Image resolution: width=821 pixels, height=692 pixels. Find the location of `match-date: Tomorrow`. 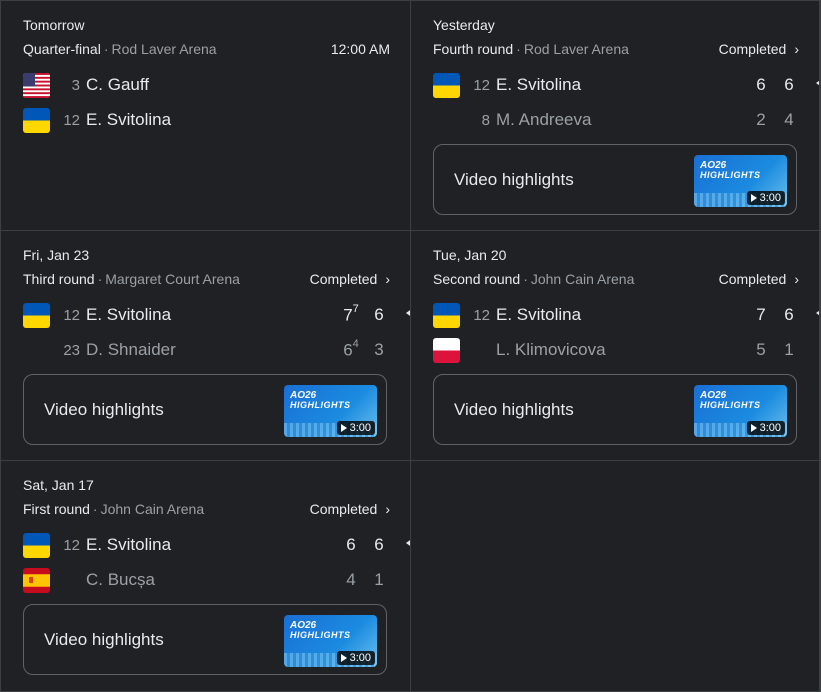

match-date: Tomorrow is located at coordinates (54, 25).